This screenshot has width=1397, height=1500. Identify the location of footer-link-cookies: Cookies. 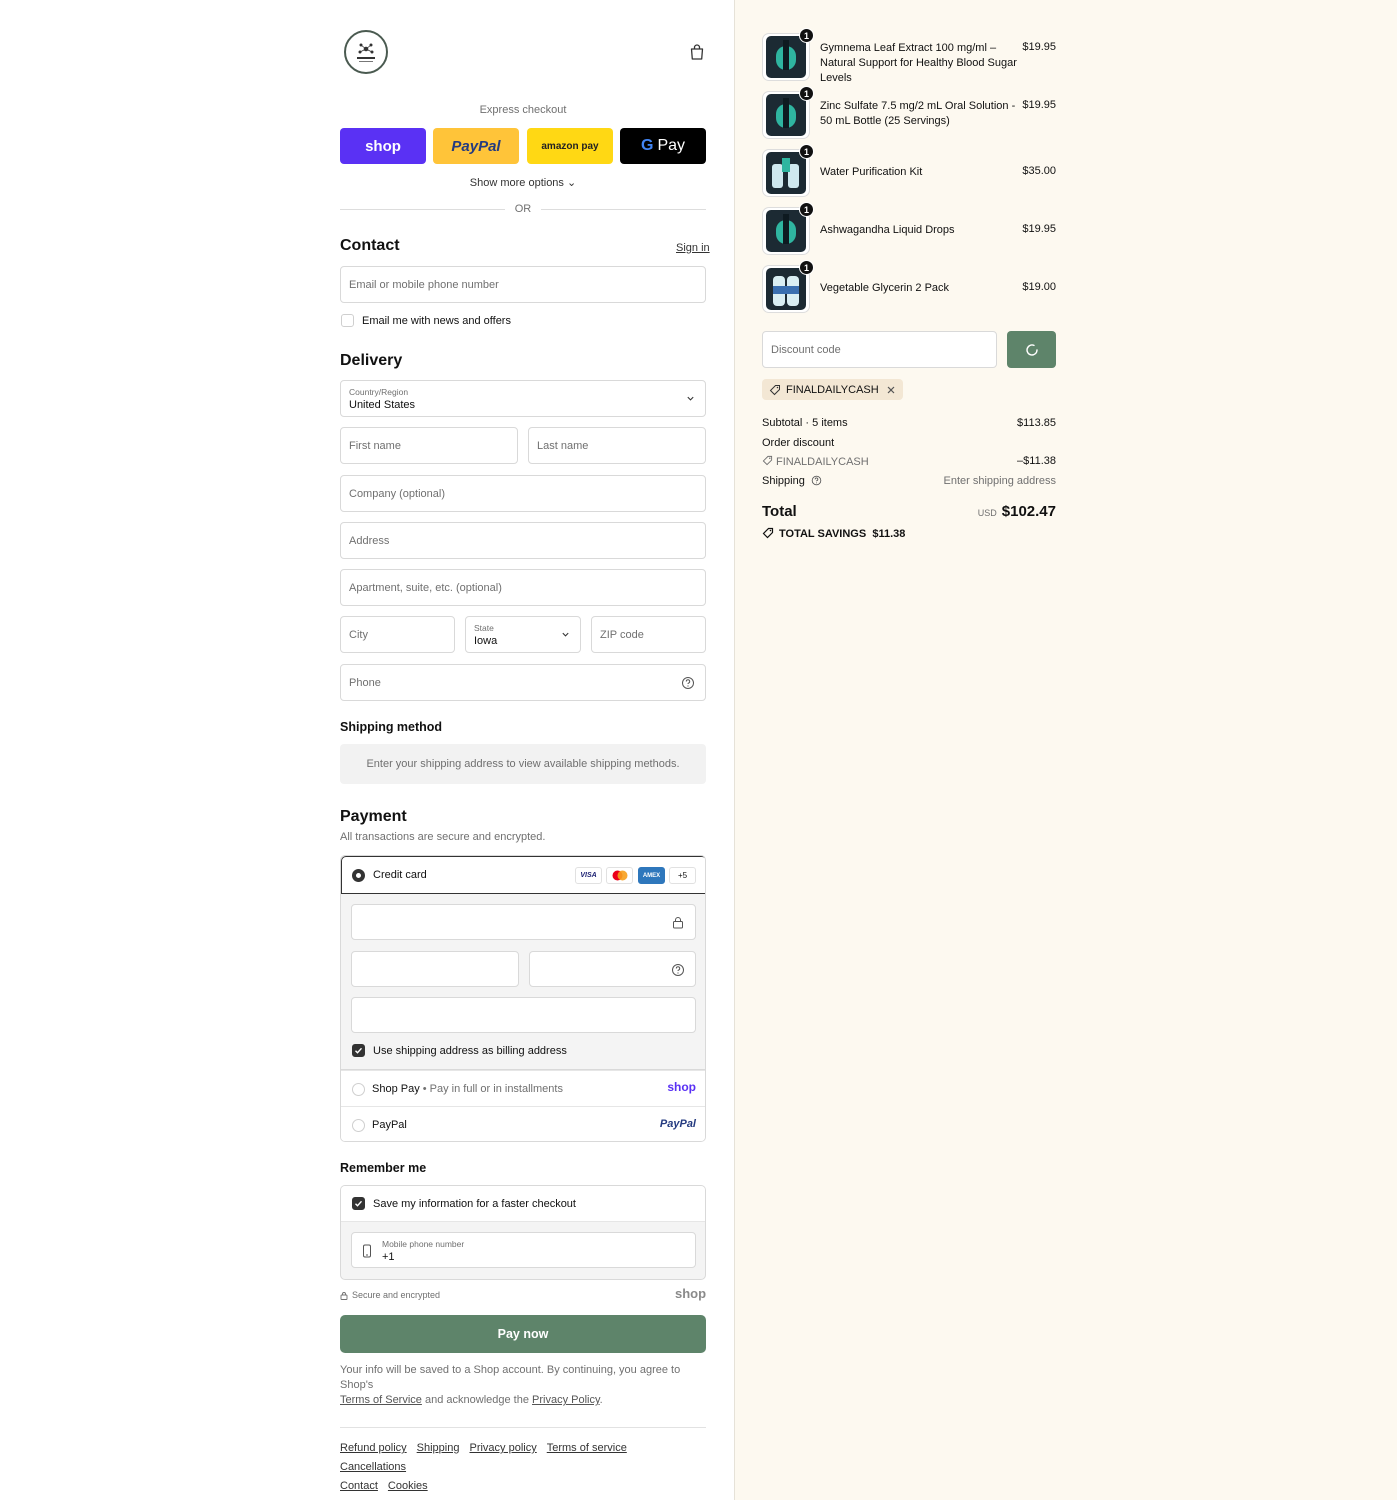
(408, 1486).